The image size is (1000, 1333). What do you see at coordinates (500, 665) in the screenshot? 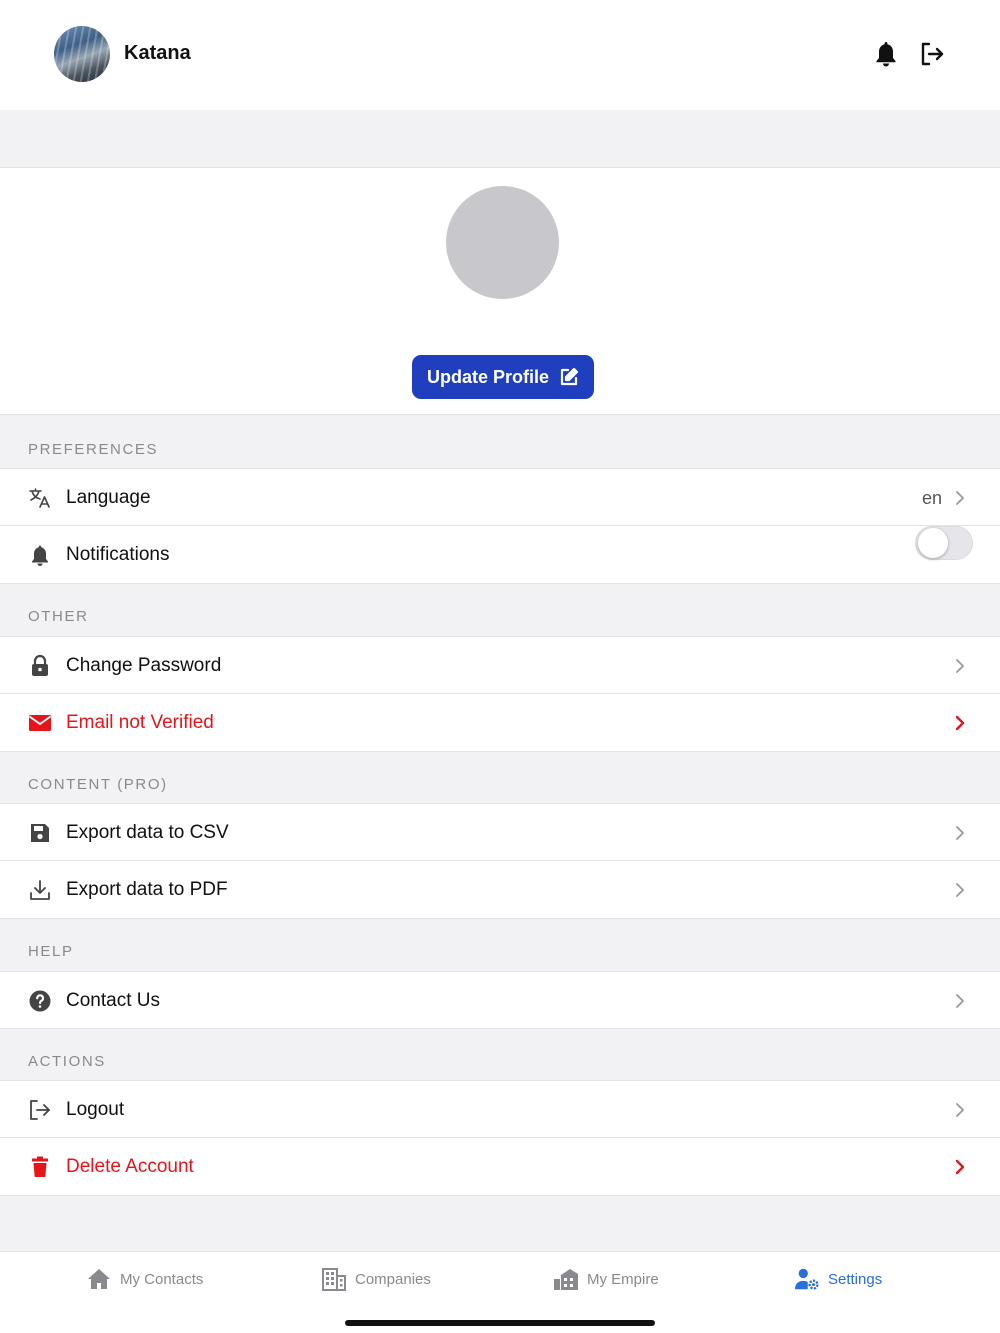
I see `change-password-row: Change Password` at bounding box center [500, 665].